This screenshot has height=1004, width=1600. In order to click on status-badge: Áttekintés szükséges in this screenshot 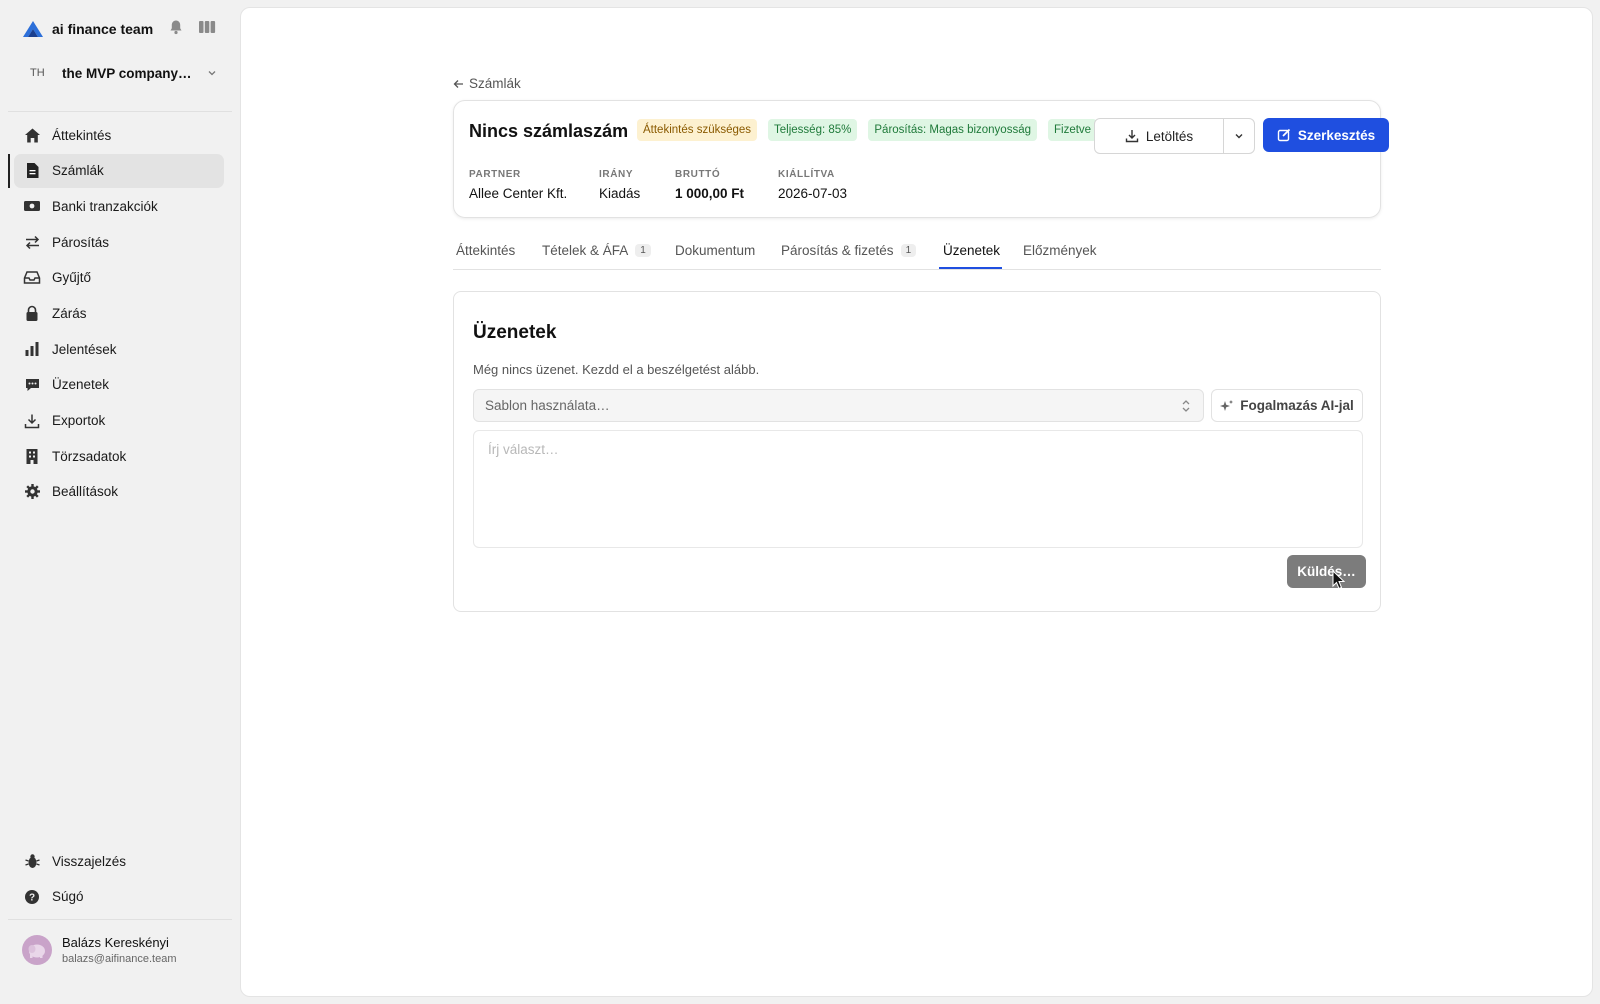, I will do `click(697, 130)`.